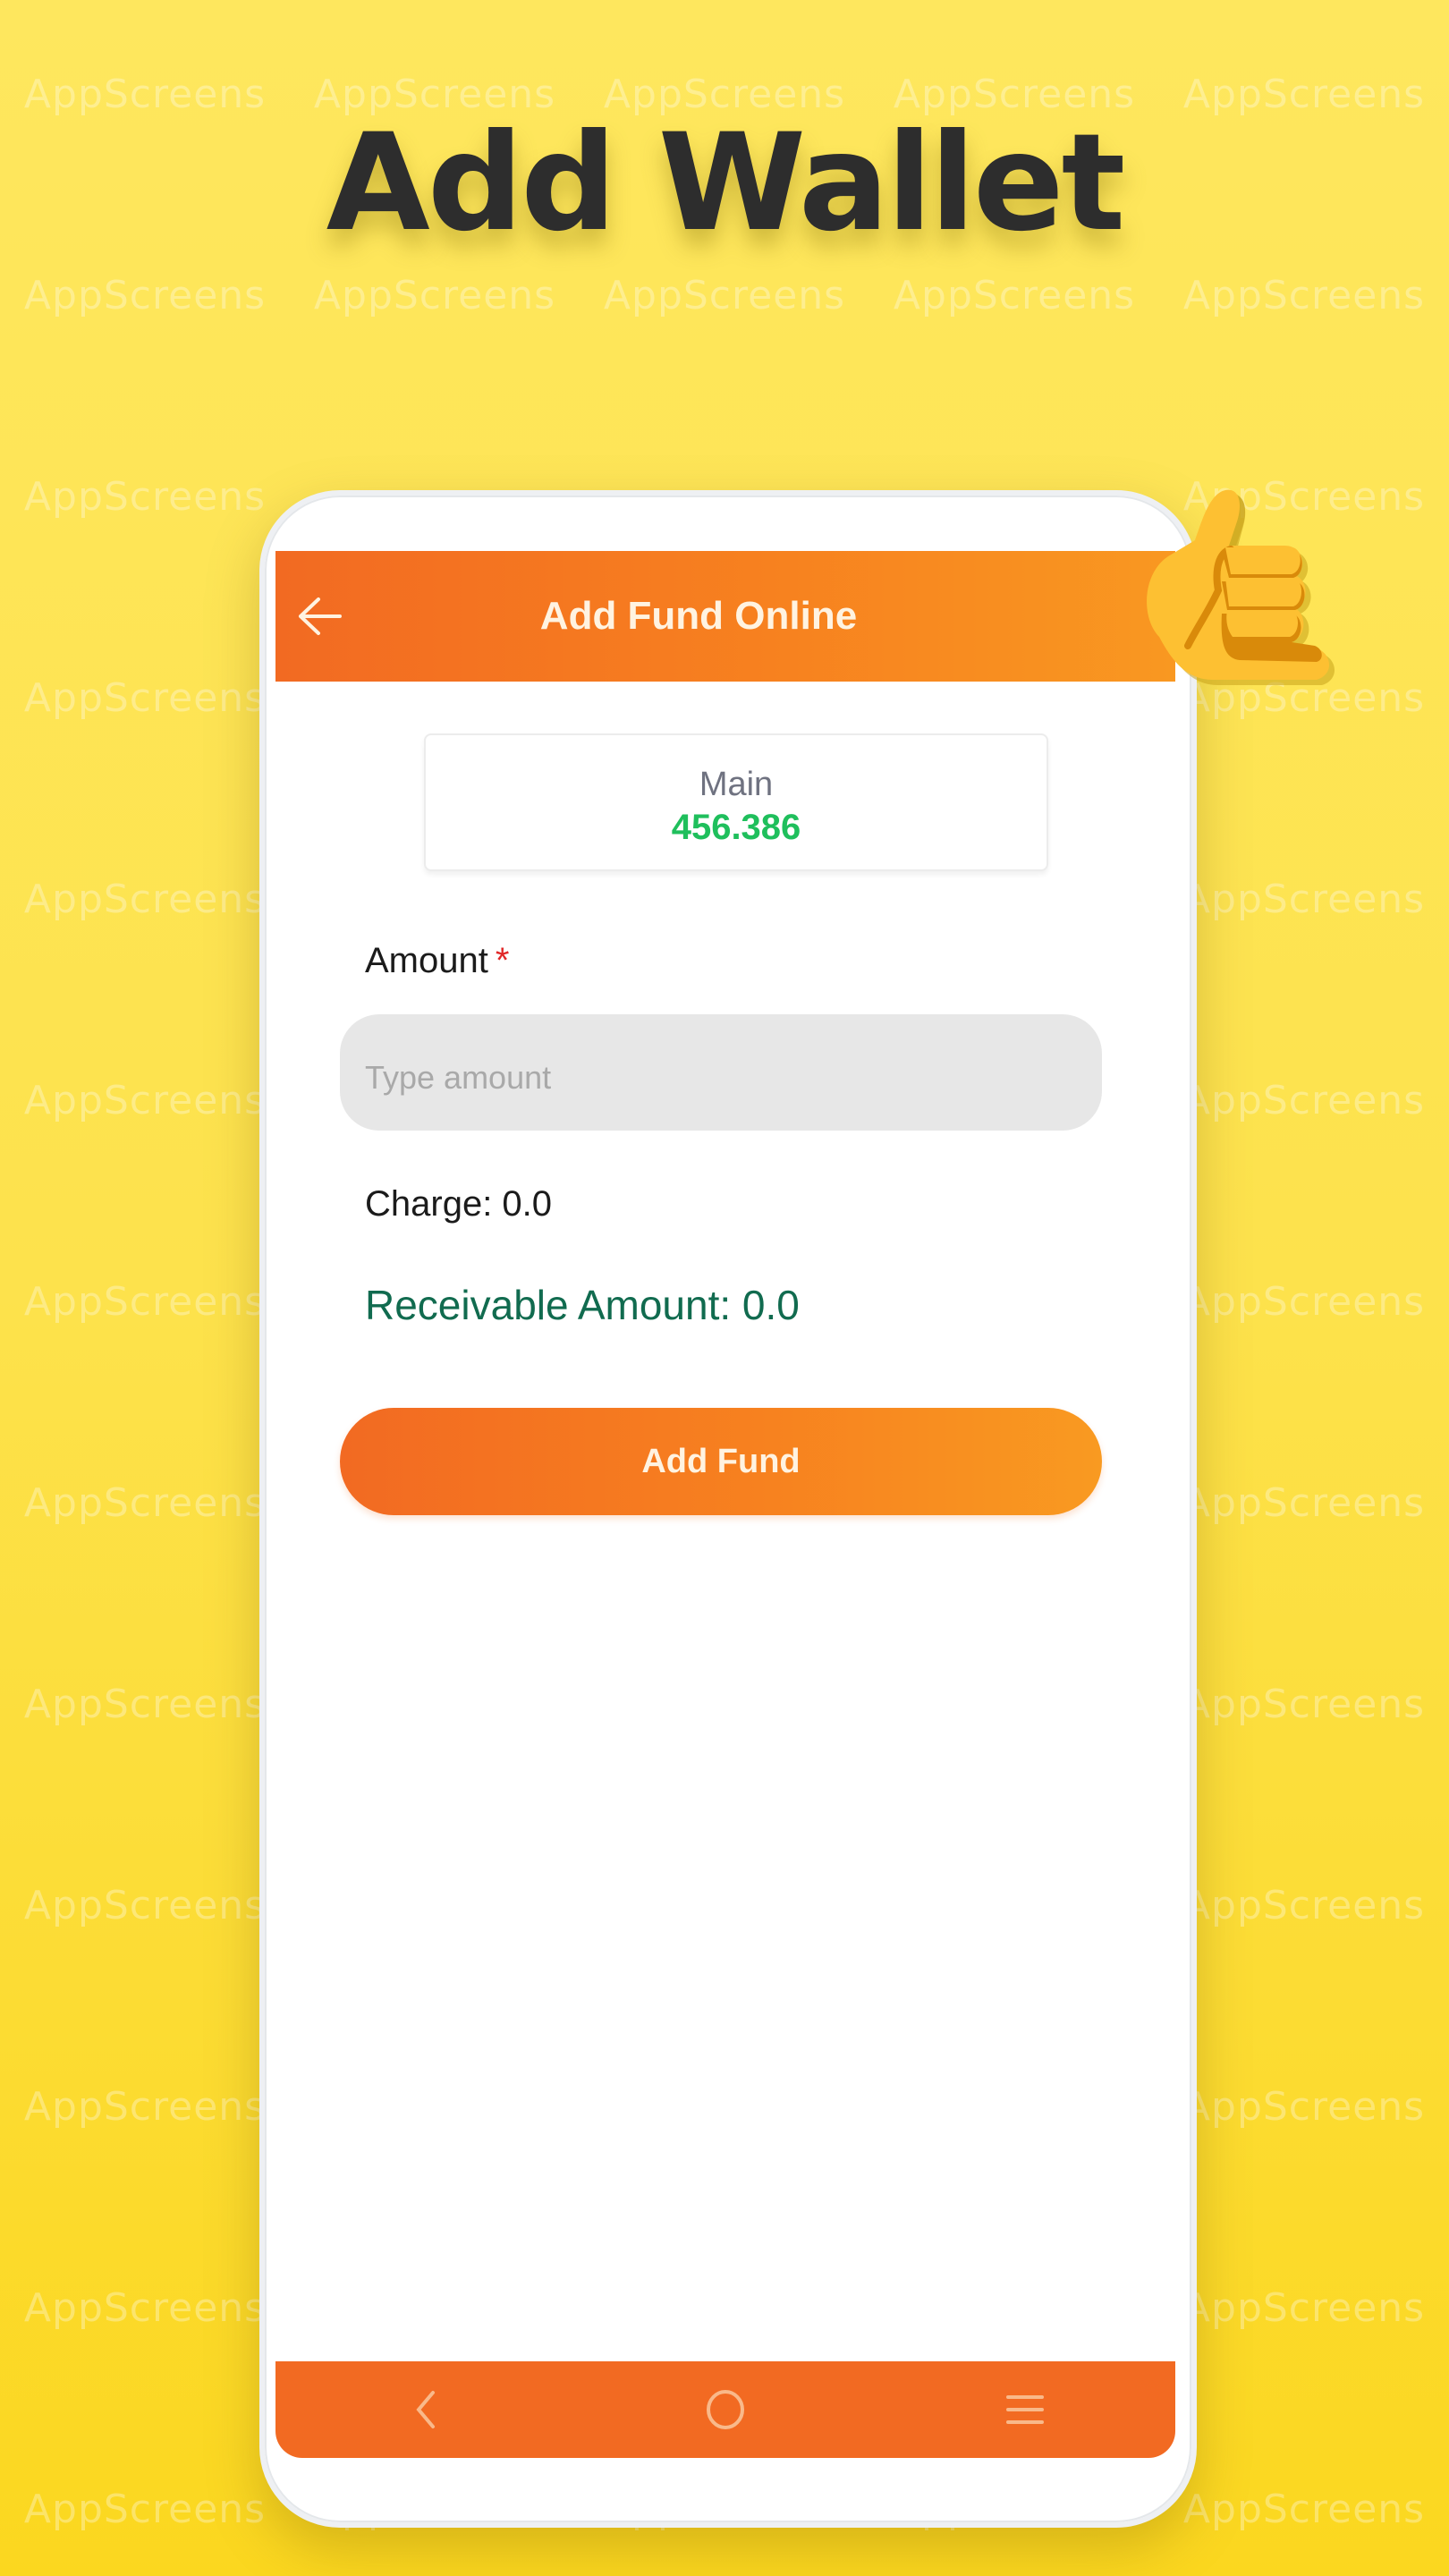 The width and height of the screenshot is (1449, 2576). I want to click on home-circle-icon, so click(725, 2409).